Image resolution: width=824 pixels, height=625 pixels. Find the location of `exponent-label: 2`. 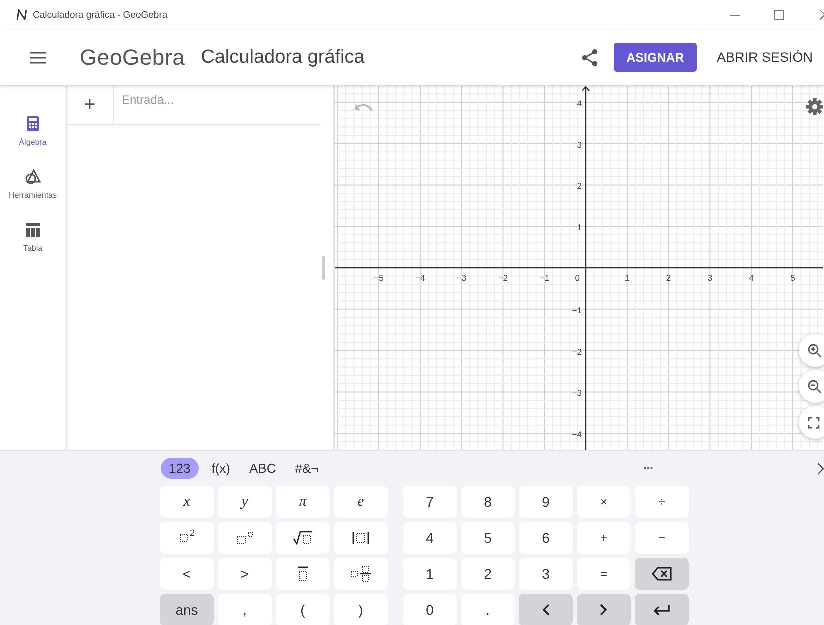

exponent-label: 2 is located at coordinates (192, 533).